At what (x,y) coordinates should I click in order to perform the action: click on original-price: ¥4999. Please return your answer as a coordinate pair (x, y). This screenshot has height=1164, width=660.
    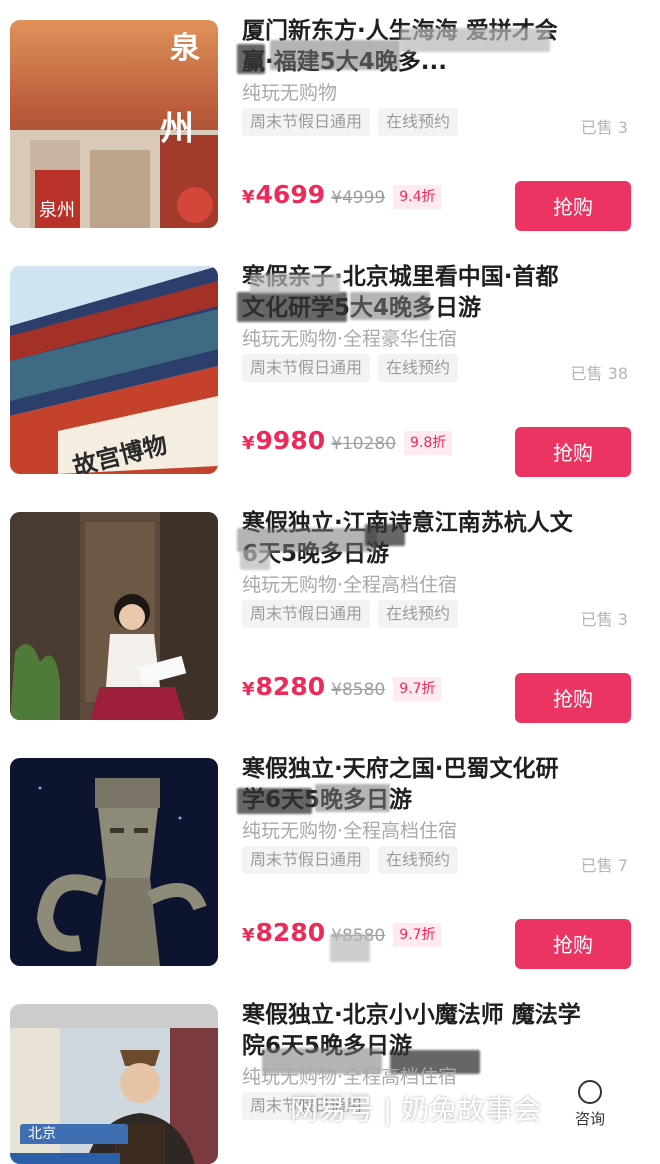
    Looking at the image, I should click on (358, 198).